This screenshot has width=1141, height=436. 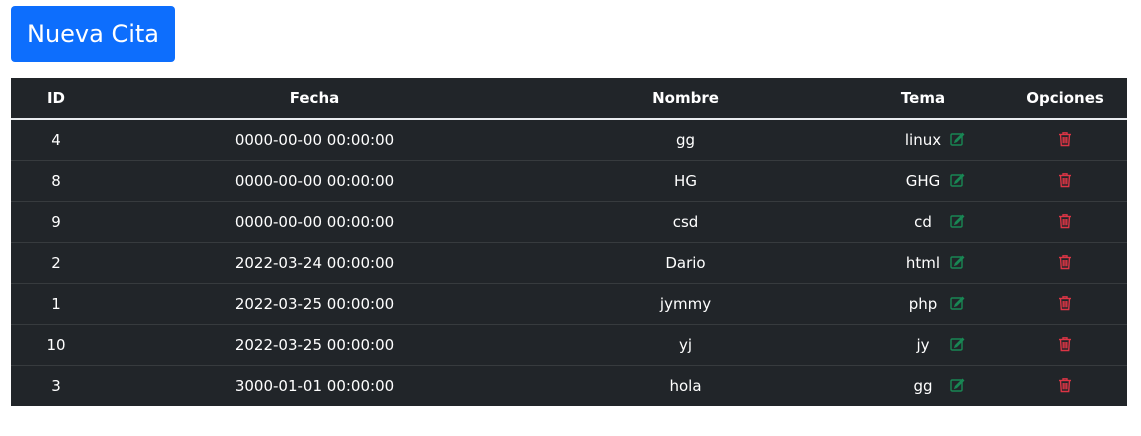 I want to click on cell-nombre: HG, so click(x=685, y=181).